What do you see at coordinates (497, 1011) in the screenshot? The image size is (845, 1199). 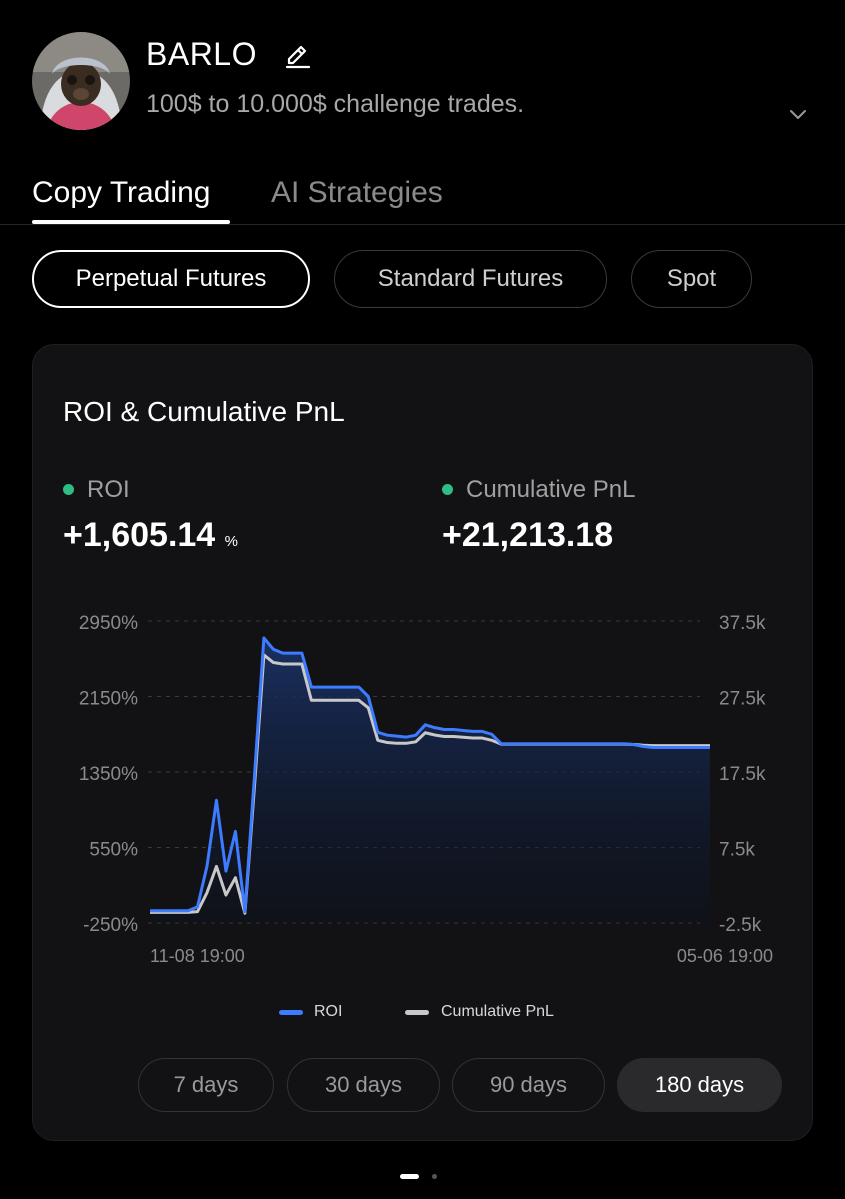 I see `legend-pnl-label: Cumulative PnL` at bounding box center [497, 1011].